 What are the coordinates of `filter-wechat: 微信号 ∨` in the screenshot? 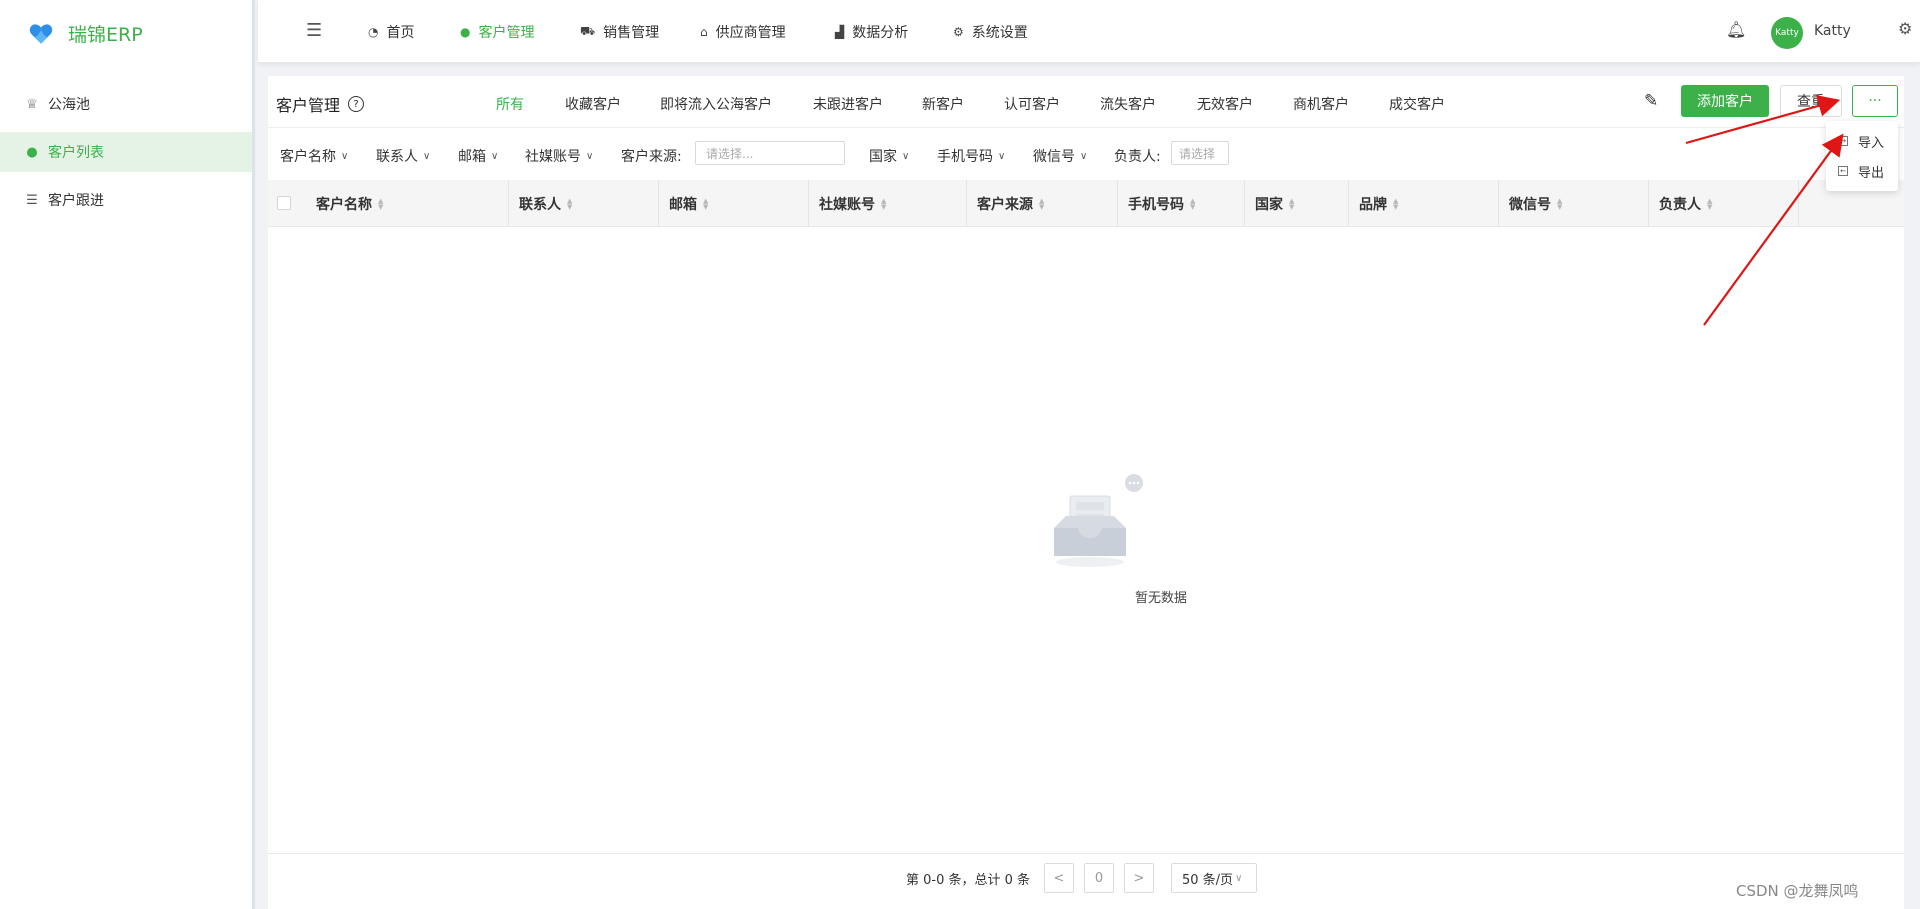 It's located at (1060, 156).